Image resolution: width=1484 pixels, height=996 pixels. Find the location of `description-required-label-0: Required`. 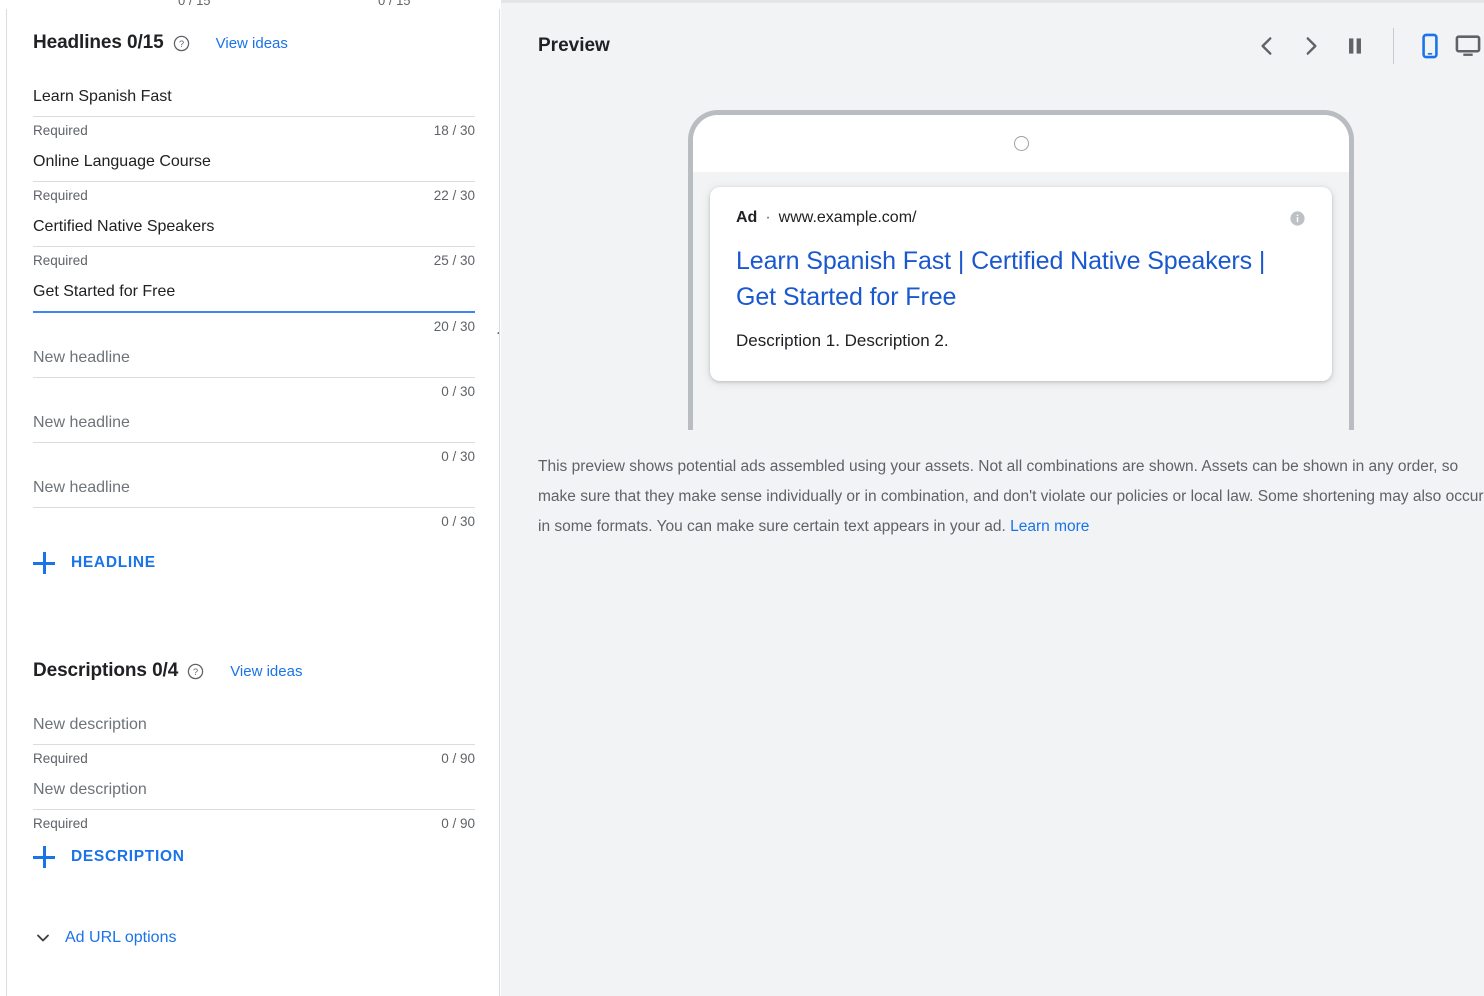

description-required-label-0: Required is located at coordinates (60, 758).